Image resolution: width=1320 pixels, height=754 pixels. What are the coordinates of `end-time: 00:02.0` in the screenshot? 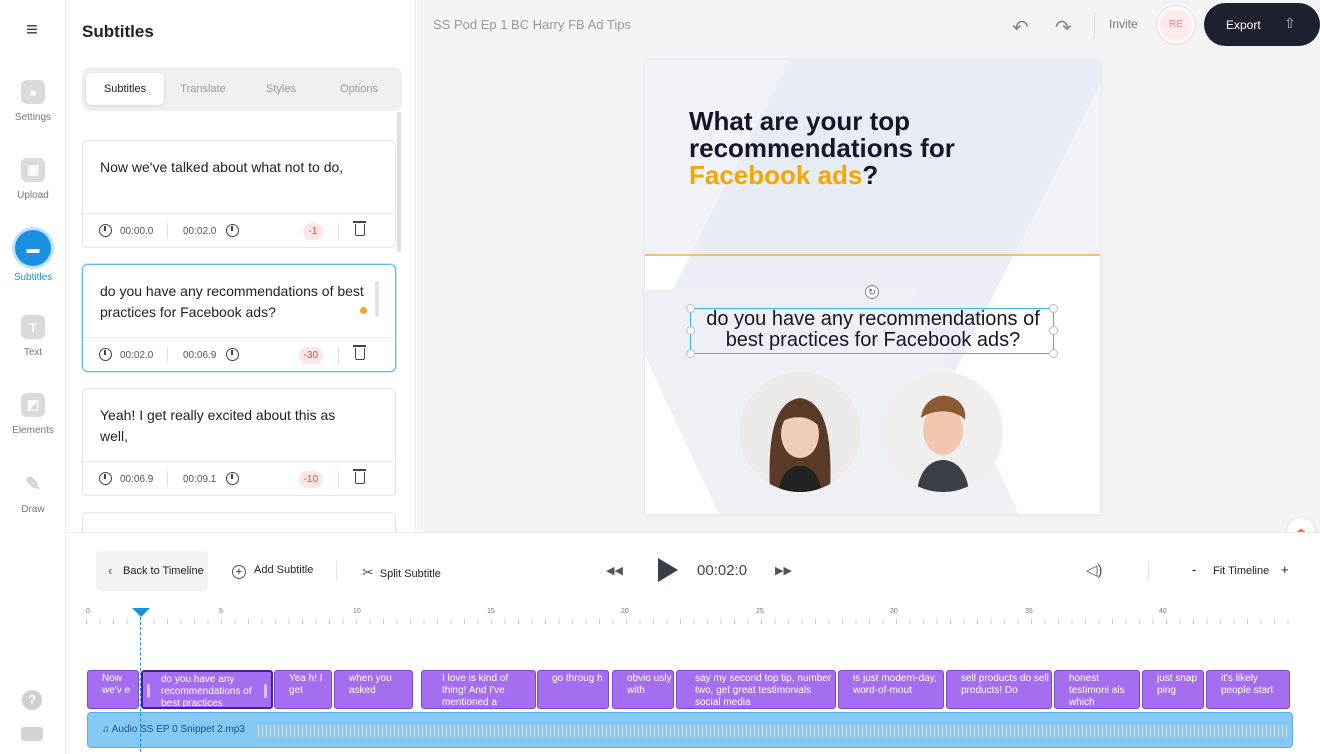 It's located at (199, 231).